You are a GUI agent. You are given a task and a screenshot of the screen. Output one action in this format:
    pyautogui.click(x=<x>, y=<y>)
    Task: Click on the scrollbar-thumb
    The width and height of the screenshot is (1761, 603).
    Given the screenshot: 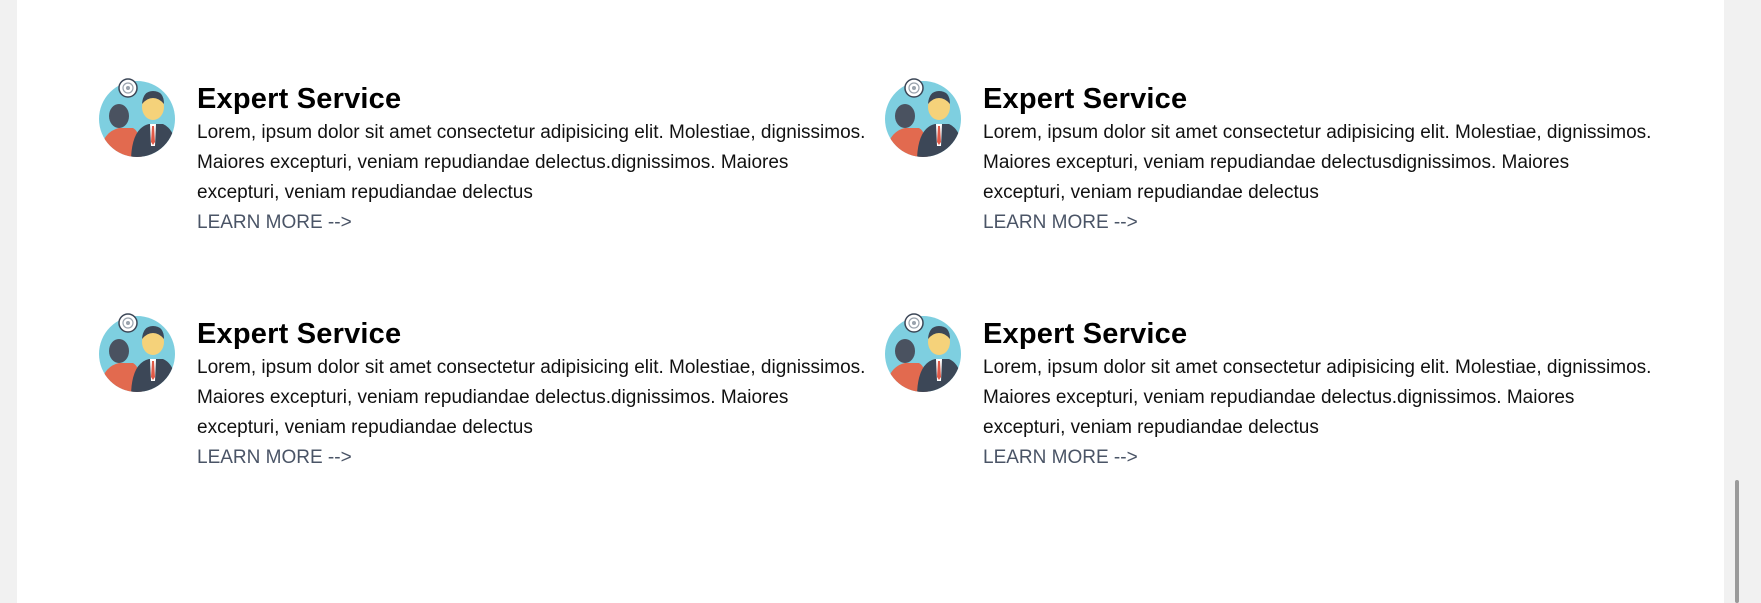 What is the action you would take?
    pyautogui.click(x=1737, y=541)
    